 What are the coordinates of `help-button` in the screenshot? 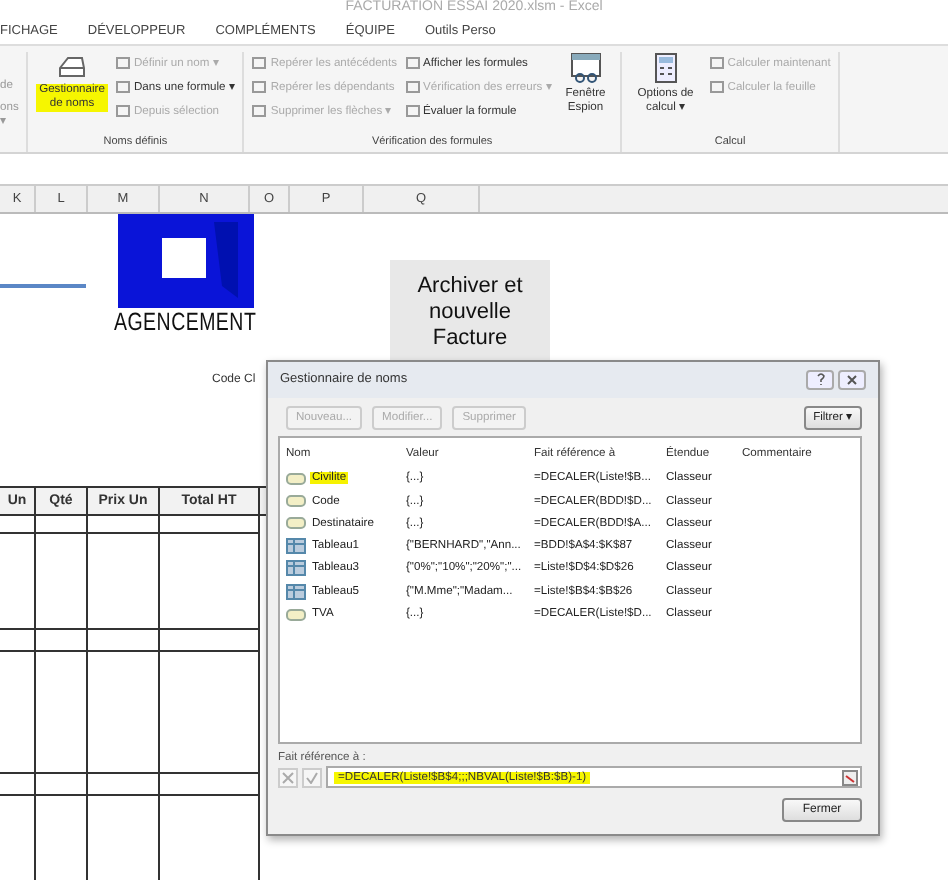 It's located at (820, 379).